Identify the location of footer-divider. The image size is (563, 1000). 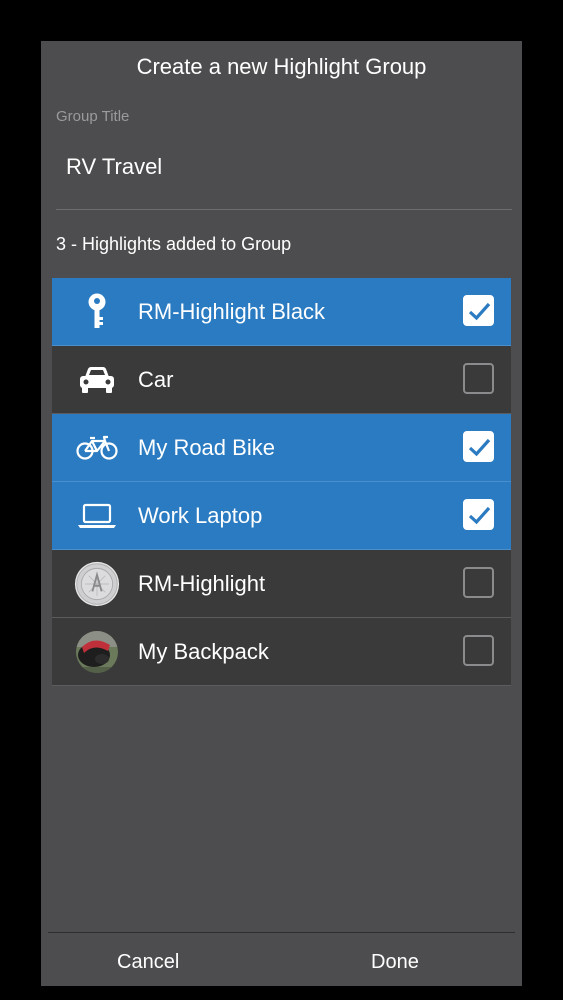
(281, 932).